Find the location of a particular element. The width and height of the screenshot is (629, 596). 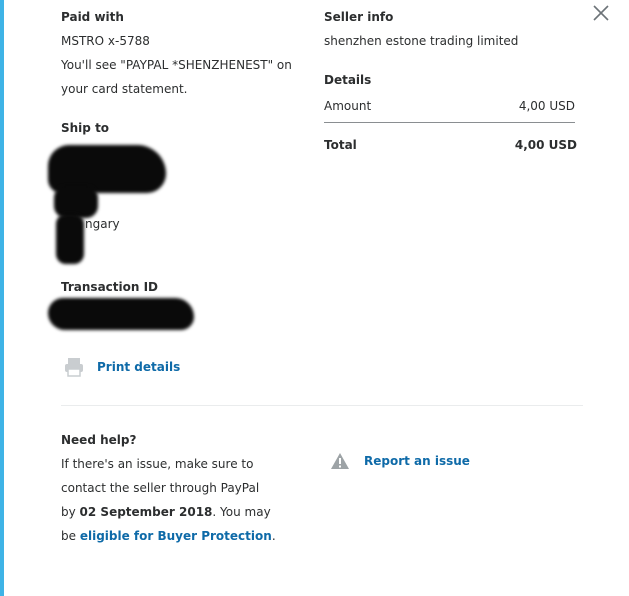

help-line3-prefix: by is located at coordinates (70, 512).